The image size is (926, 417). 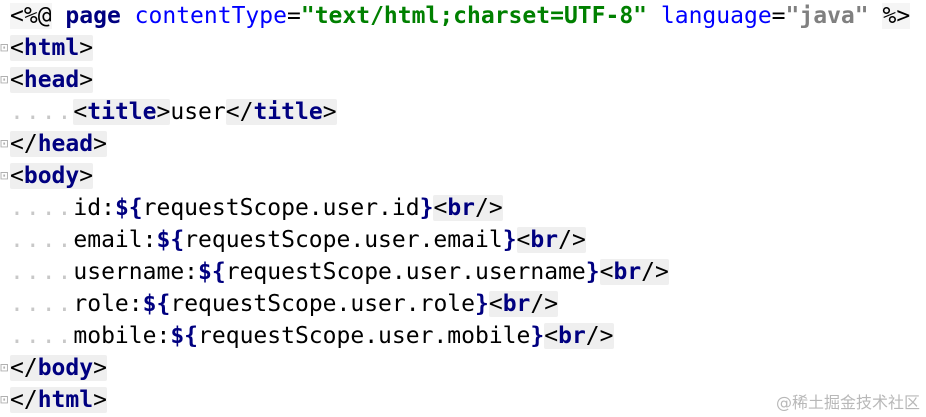 I want to click on el-expression-id: requestScope.user.id, so click(x=281, y=208).